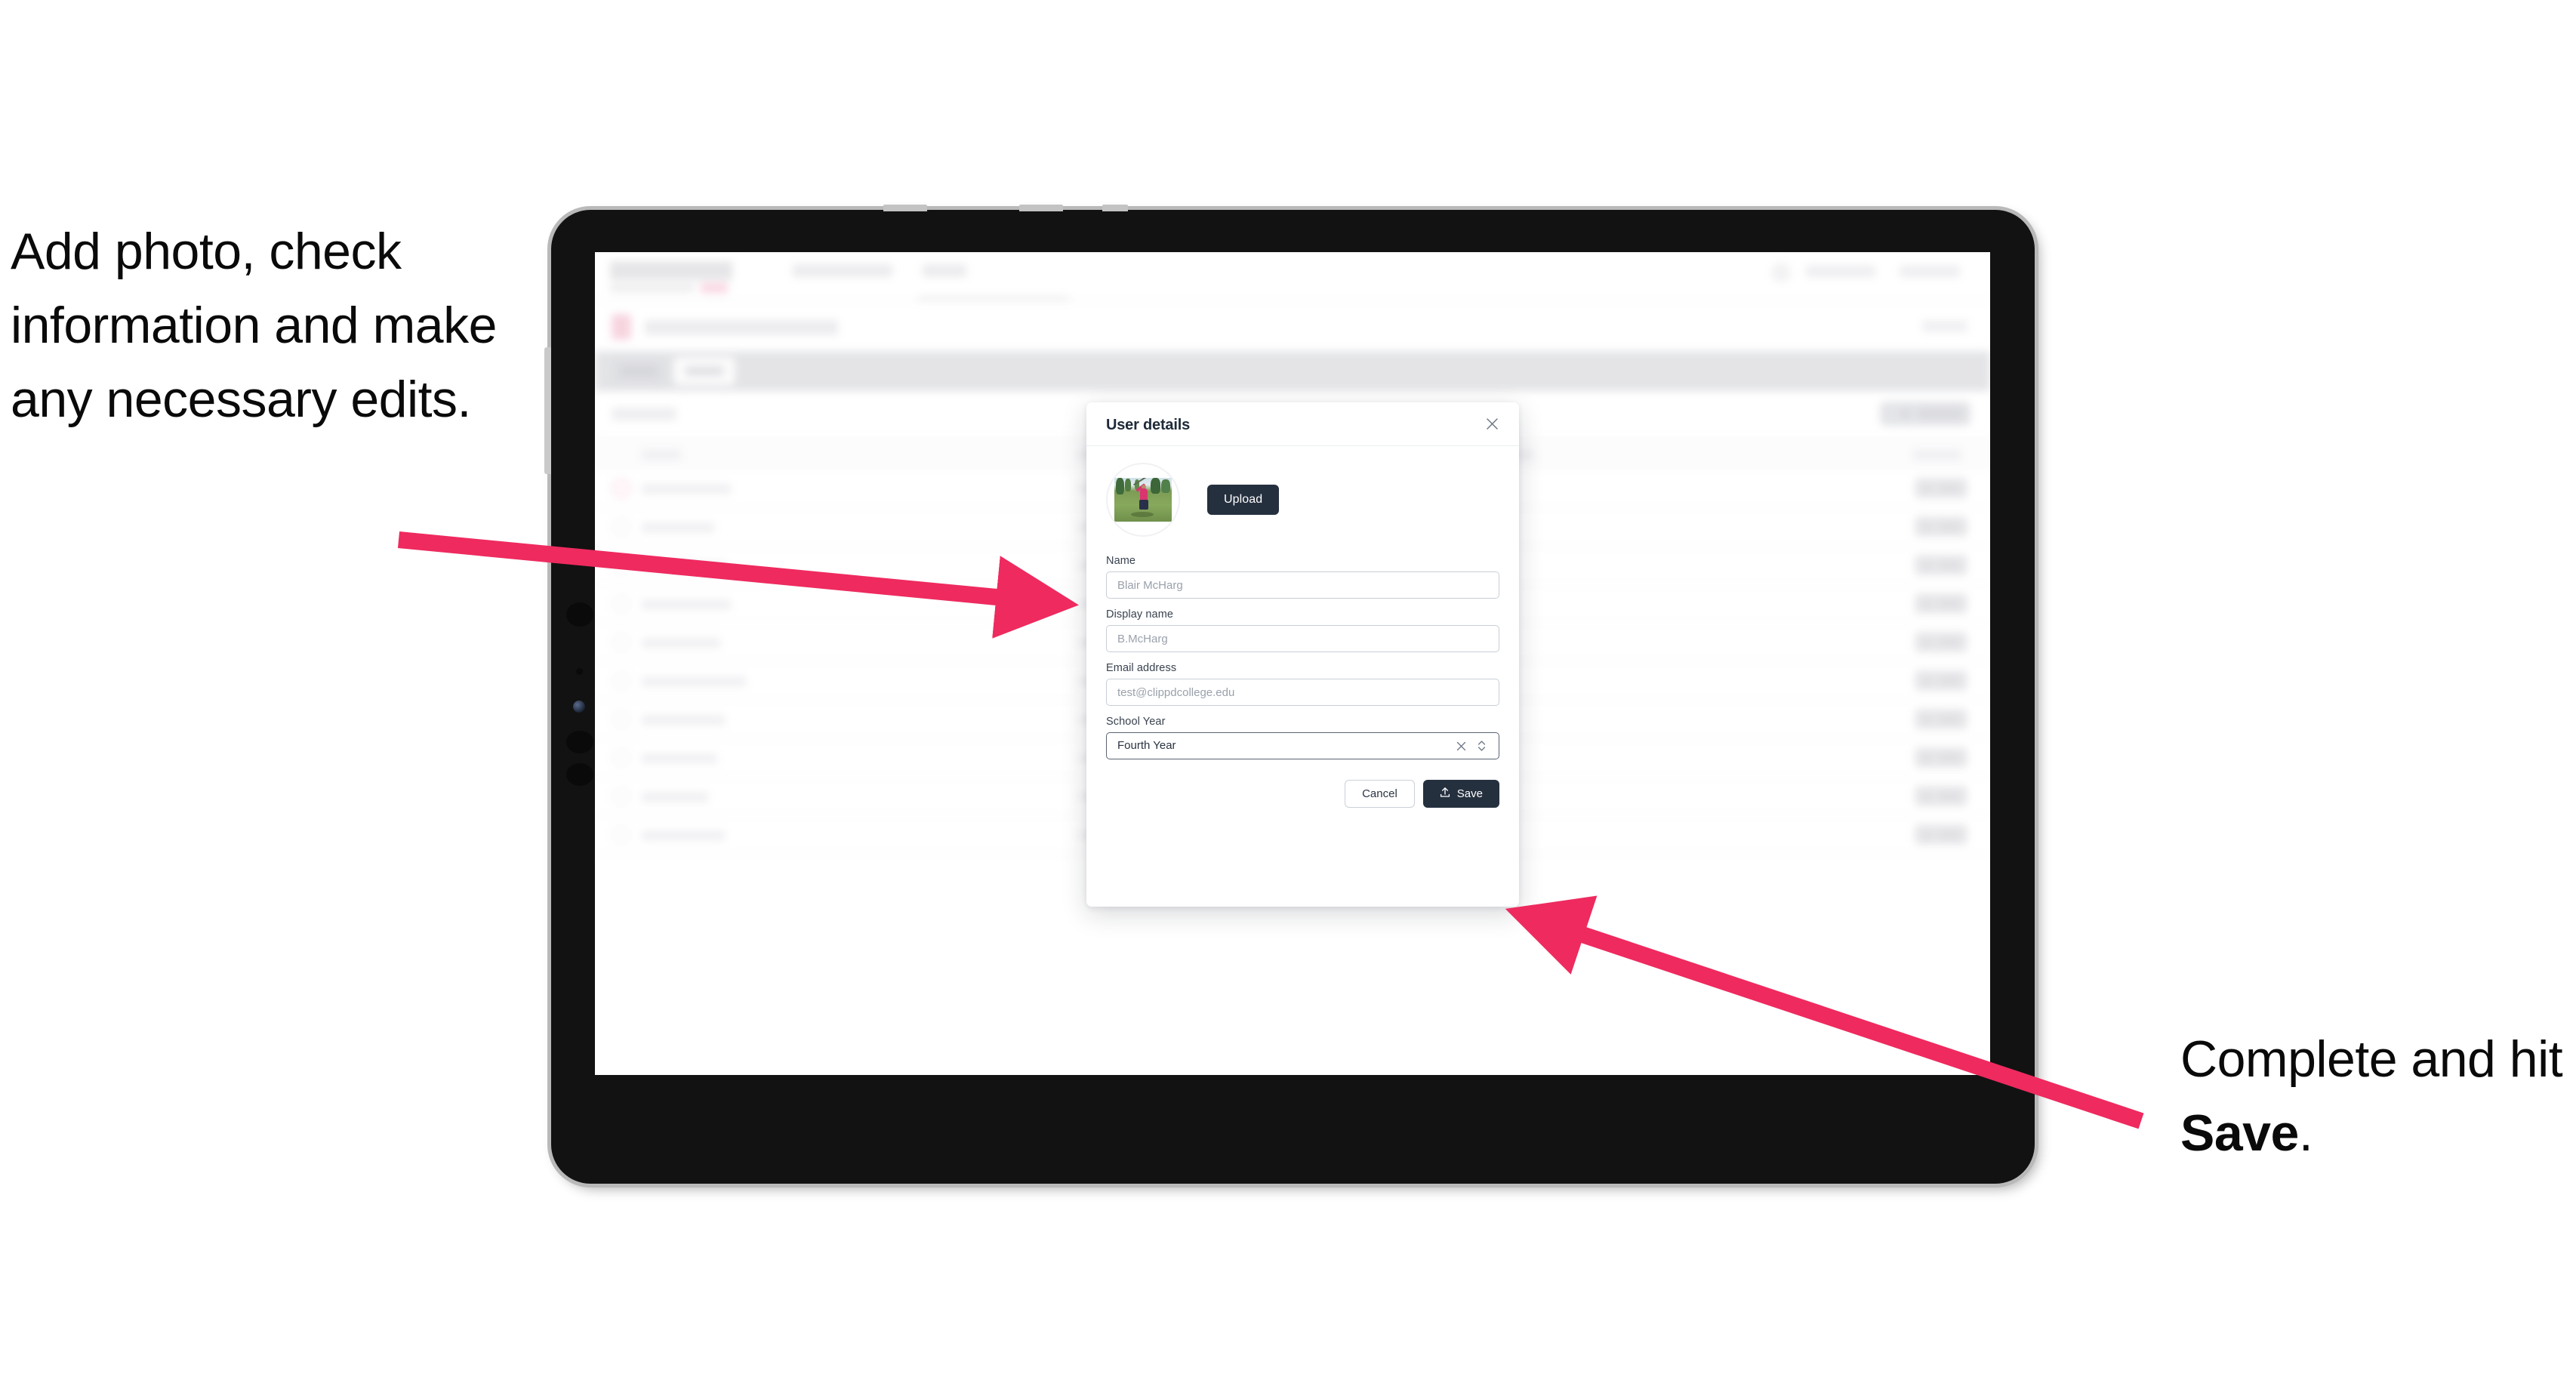 The image size is (2576, 1386). I want to click on school-year-select-wrap: Fourth Year, so click(1302, 745).